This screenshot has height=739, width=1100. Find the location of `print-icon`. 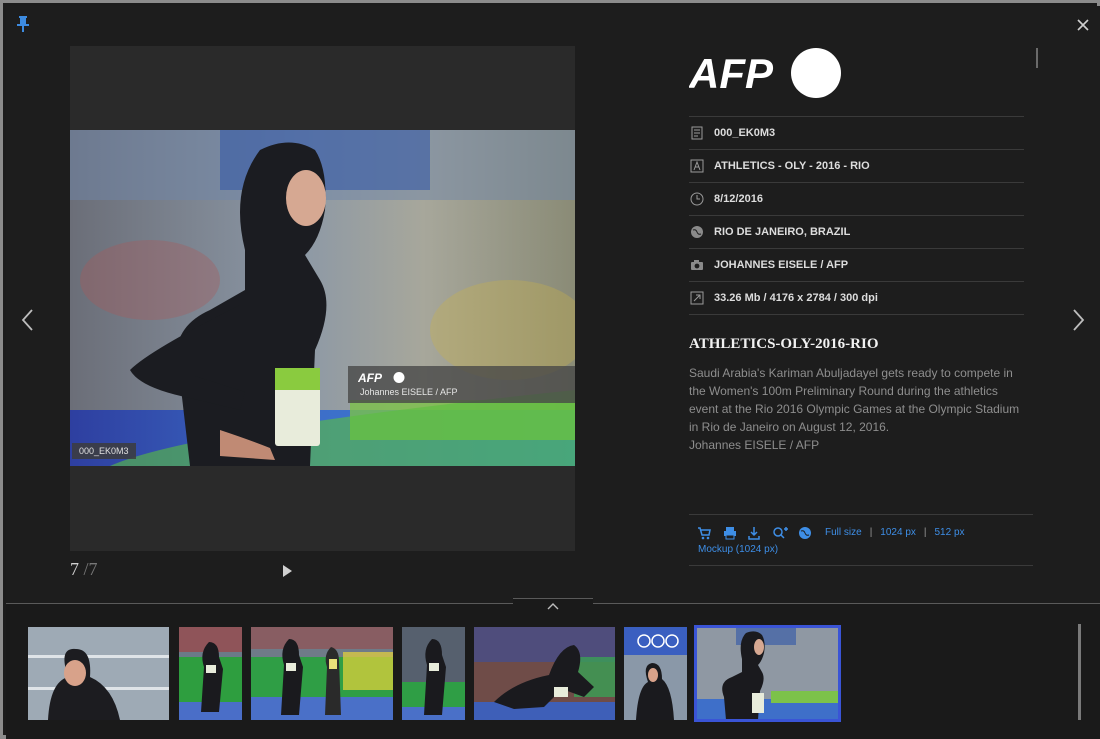

print-icon is located at coordinates (730, 533).